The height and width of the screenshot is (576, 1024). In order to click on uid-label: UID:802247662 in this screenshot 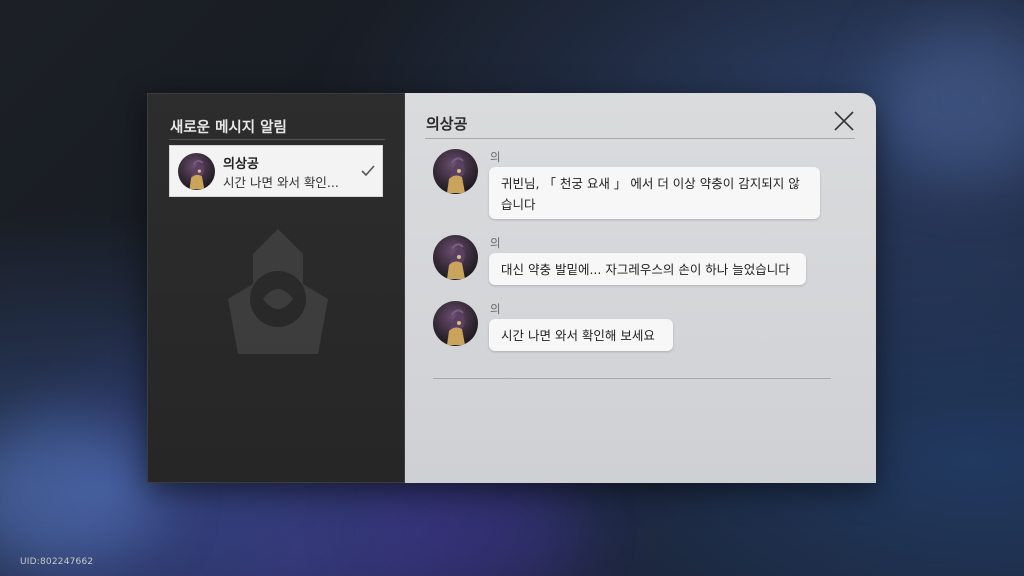, I will do `click(57, 562)`.